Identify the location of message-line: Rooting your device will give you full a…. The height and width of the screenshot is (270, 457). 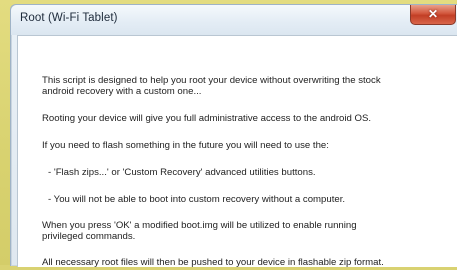
(207, 118).